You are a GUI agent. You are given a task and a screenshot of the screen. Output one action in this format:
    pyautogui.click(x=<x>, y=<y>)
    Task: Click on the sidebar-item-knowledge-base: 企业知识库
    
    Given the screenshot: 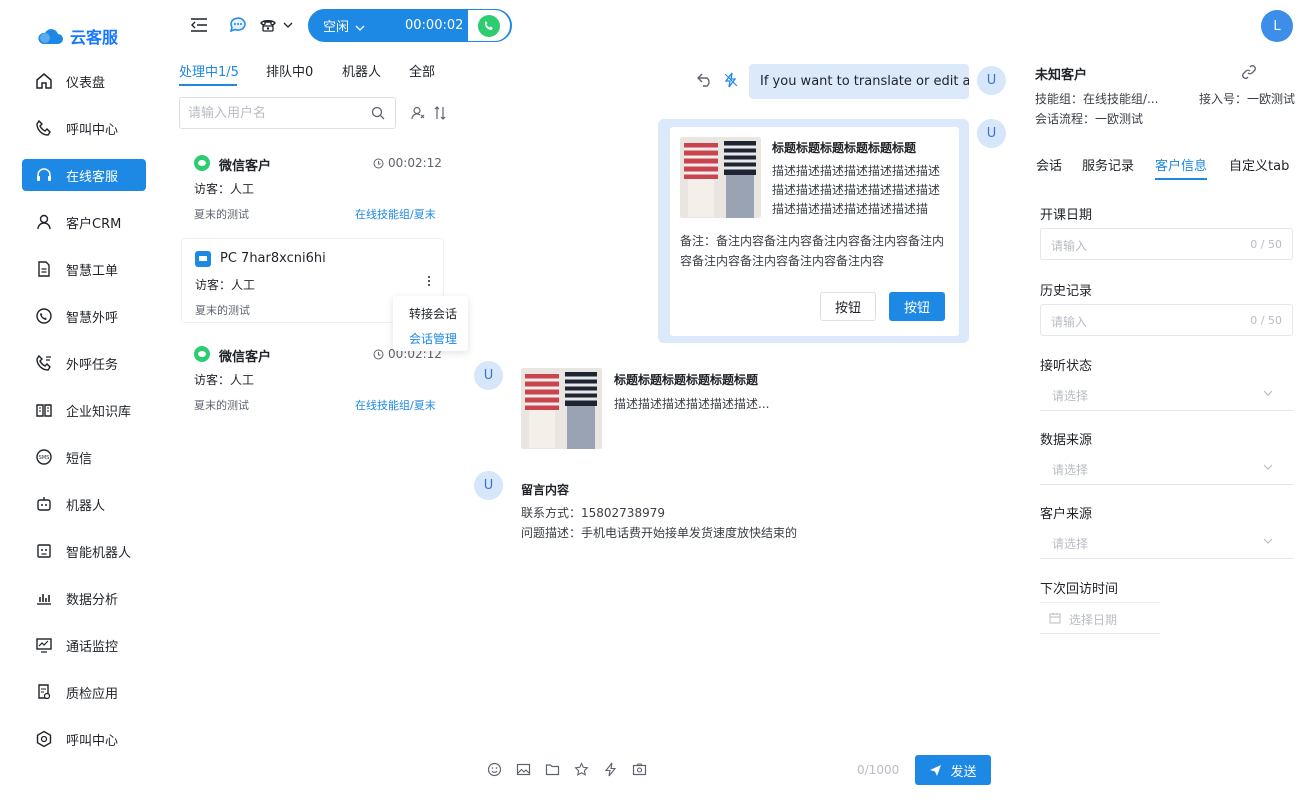 What is the action you would take?
    pyautogui.click(x=84, y=410)
    